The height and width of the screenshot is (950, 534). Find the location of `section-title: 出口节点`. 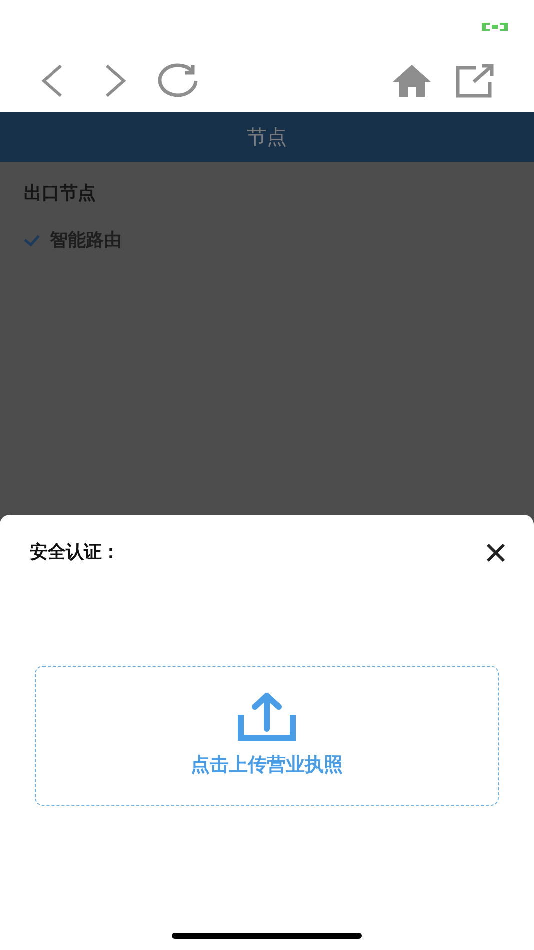

section-title: 出口节点 is located at coordinates (60, 194).